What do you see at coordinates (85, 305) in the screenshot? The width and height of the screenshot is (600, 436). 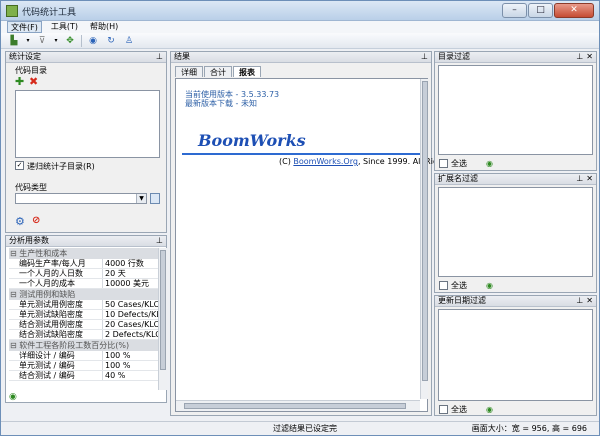 I see `param-row: 单元测试用例密度 50 Cases/KLOC` at bounding box center [85, 305].